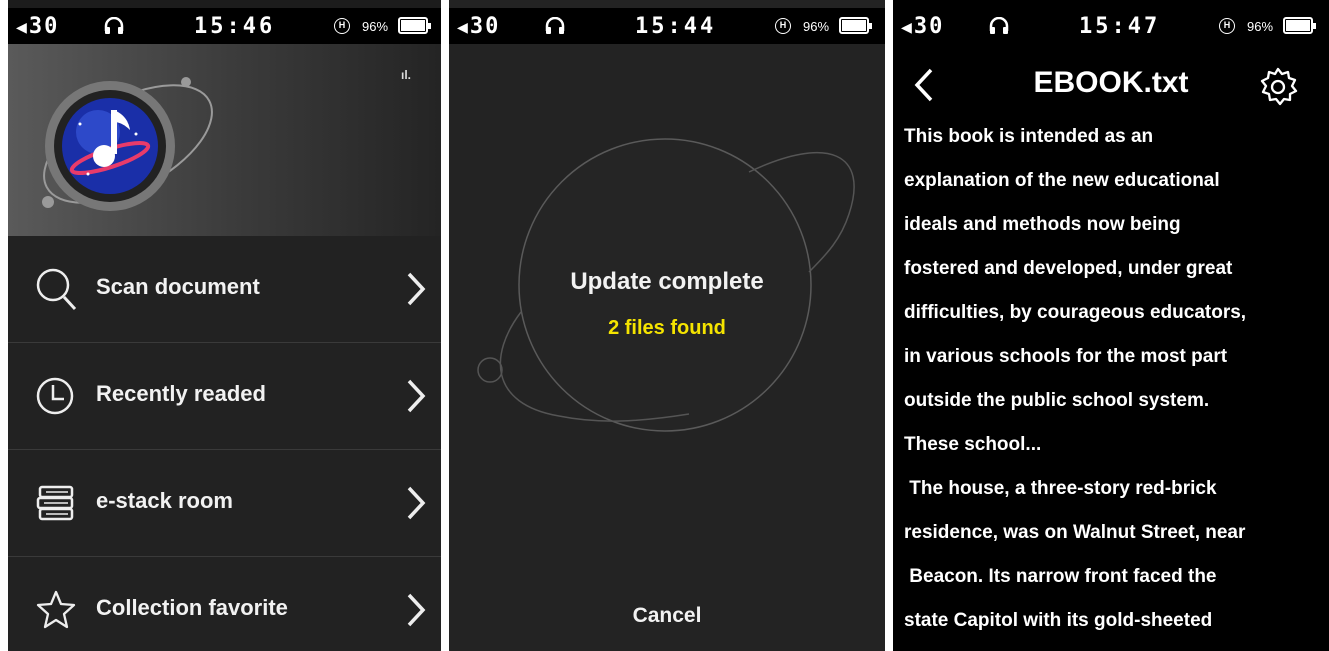  I want to click on text-line: explanation of the new educational, so click(1062, 180).